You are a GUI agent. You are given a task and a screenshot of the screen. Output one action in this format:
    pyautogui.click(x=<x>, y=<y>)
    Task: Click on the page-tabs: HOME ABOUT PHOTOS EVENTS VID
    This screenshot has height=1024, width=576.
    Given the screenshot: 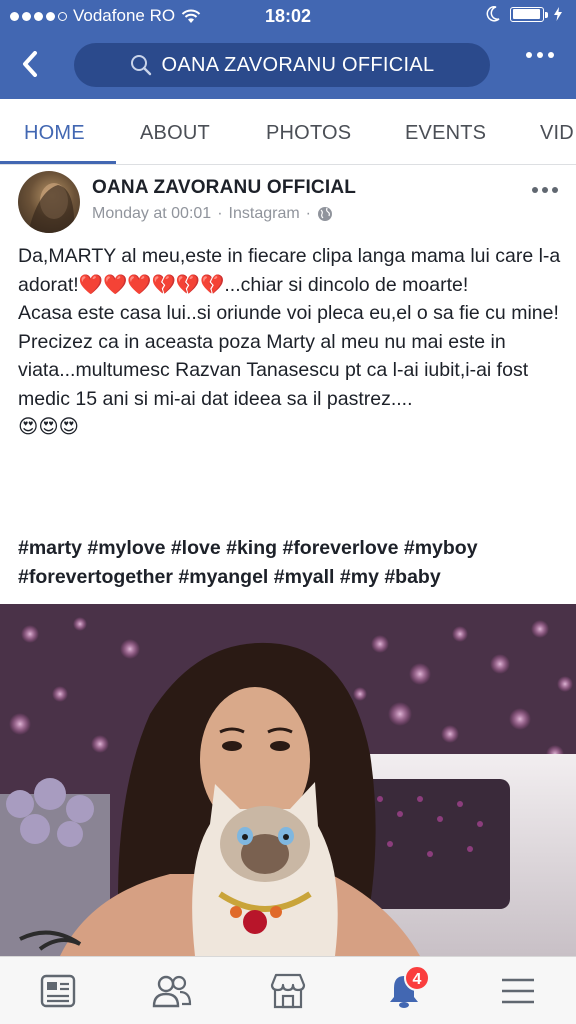 What is the action you would take?
    pyautogui.click(x=288, y=132)
    